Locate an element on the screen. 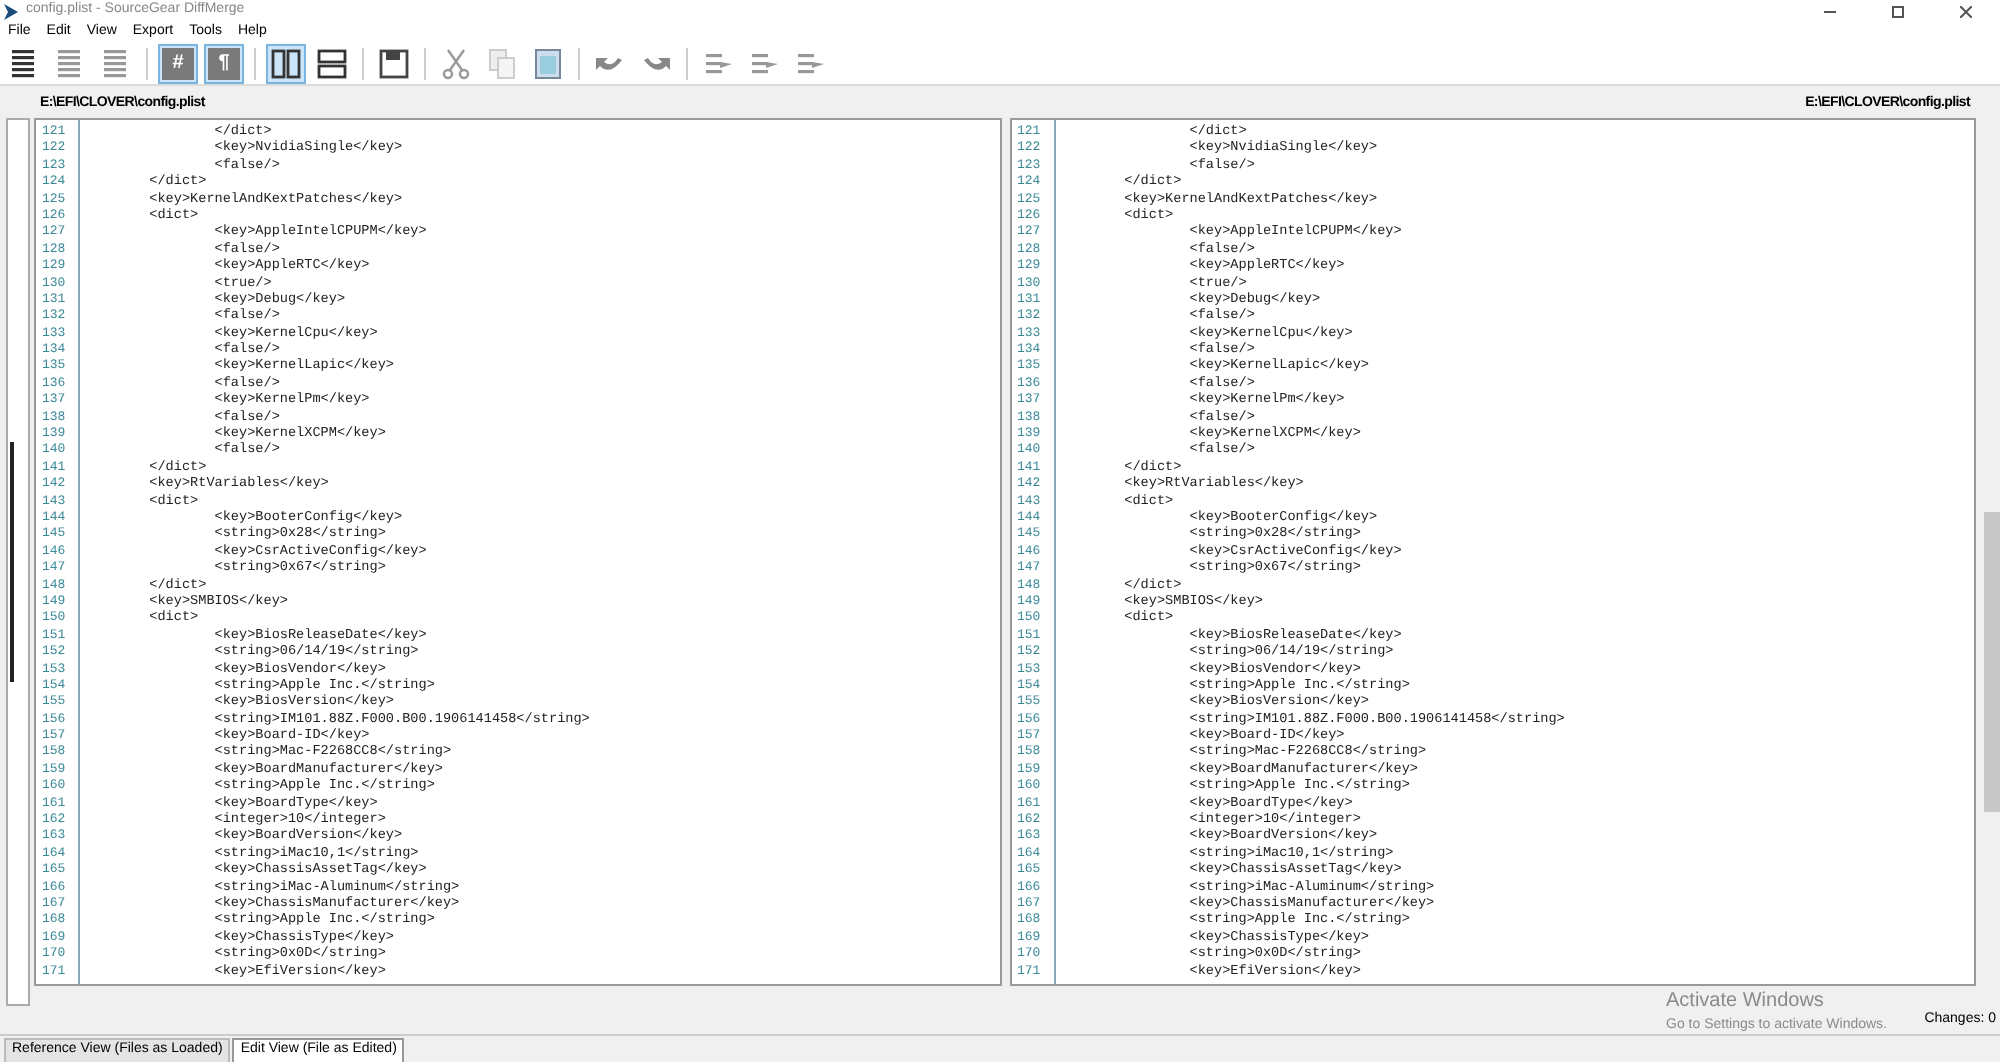  toolbar-toggle-button: ¶ is located at coordinates (224, 63).